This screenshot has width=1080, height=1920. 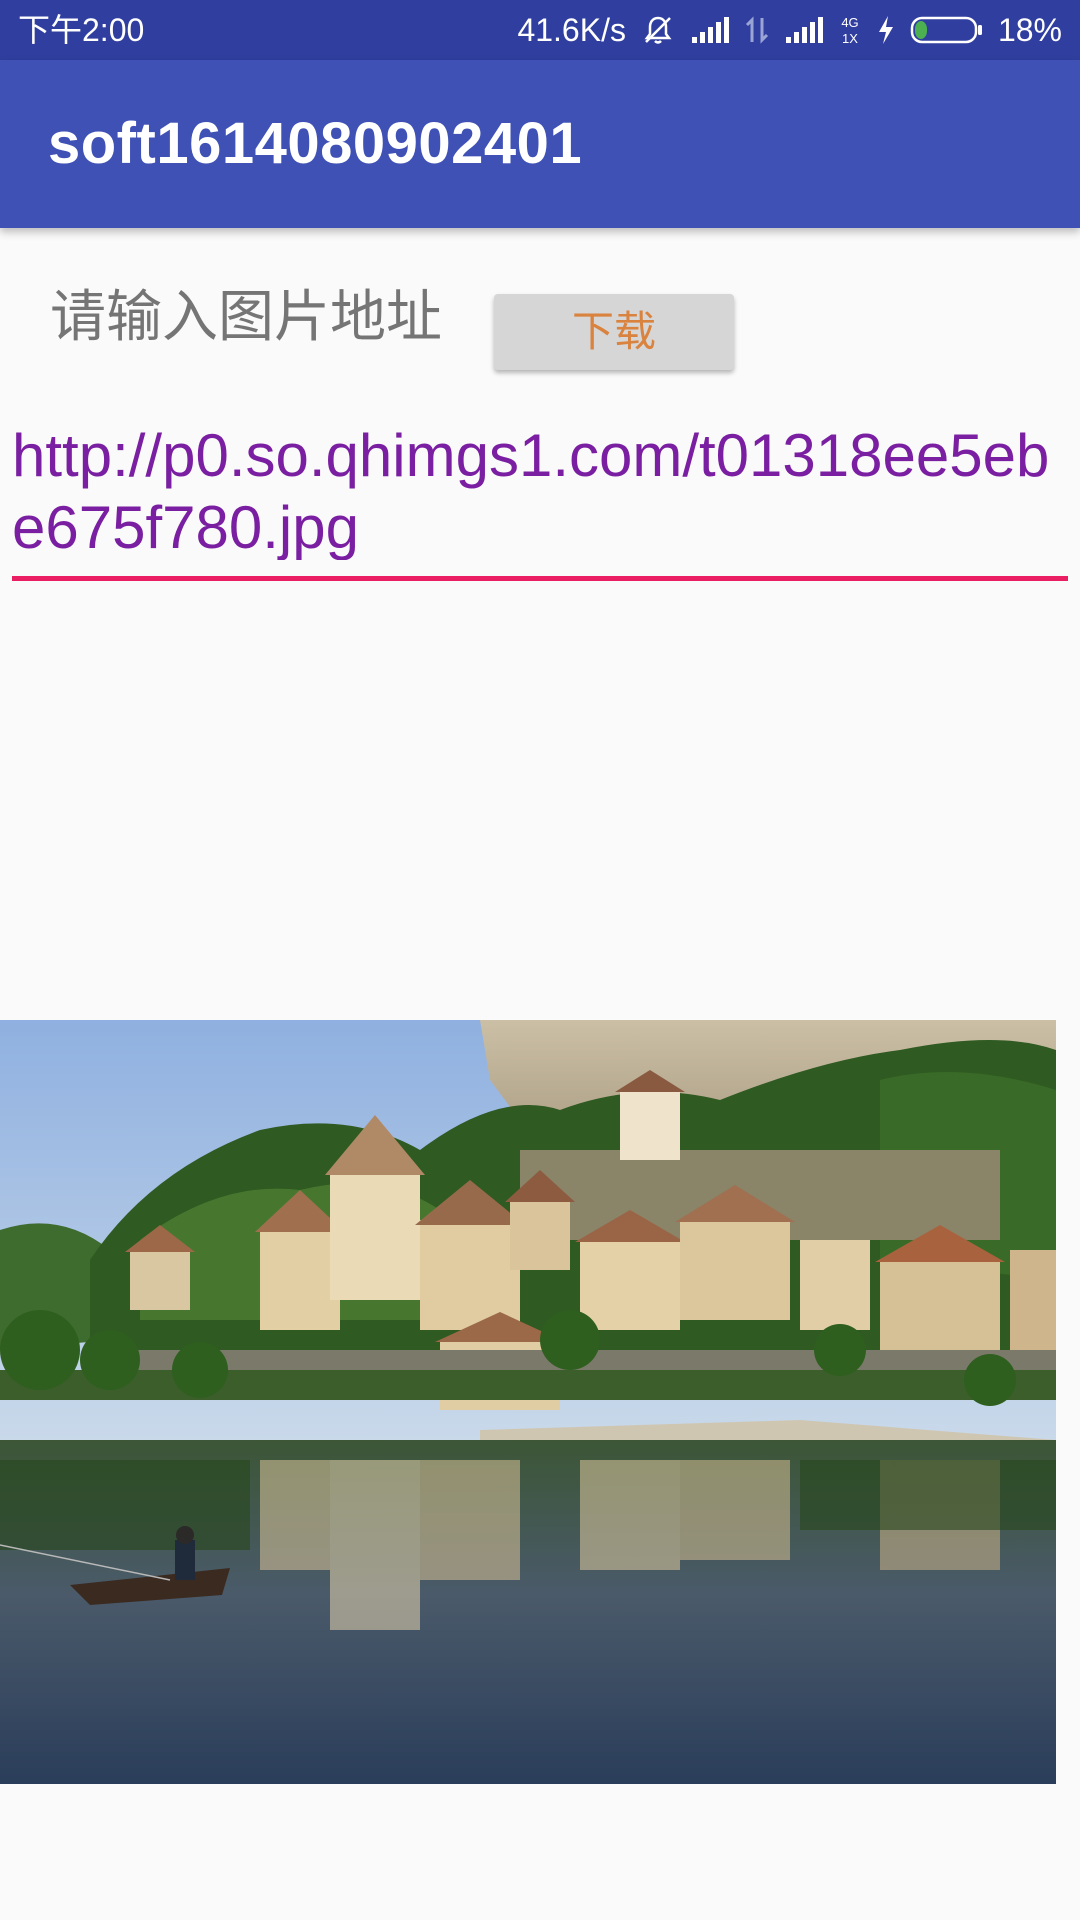 I want to click on battery-icon, so click(x=947, y=30).